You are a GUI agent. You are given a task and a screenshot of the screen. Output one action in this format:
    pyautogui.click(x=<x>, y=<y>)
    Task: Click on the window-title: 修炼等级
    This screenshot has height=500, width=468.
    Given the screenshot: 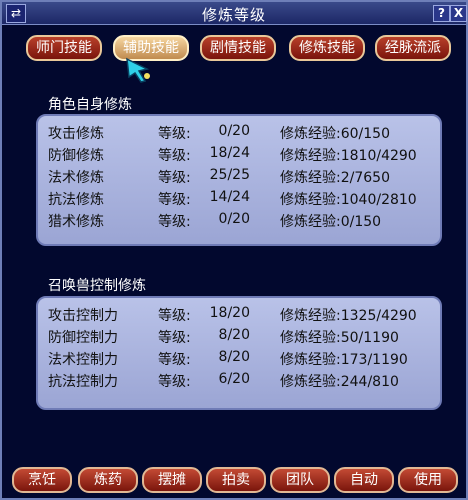 What is the action you would take?
    pyautogui.click(x=233, y=15)
    